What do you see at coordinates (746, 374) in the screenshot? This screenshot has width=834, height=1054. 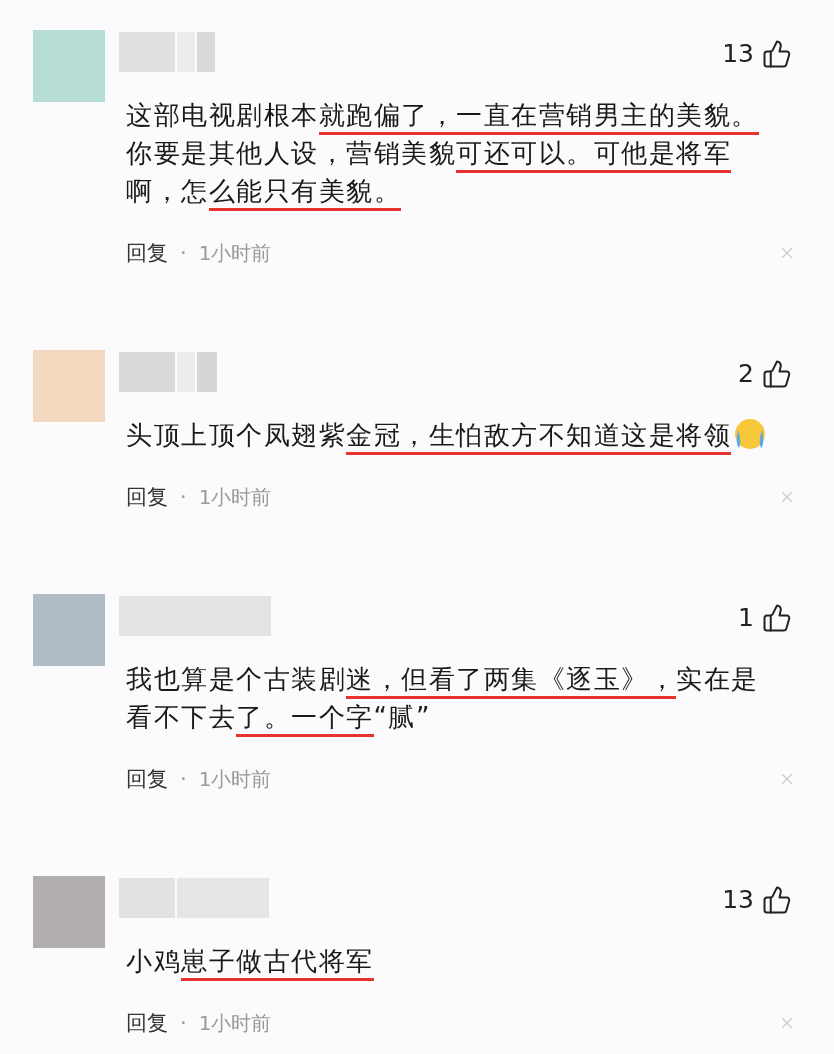 I see `like-count: 2` at bounding box center [746, 374].